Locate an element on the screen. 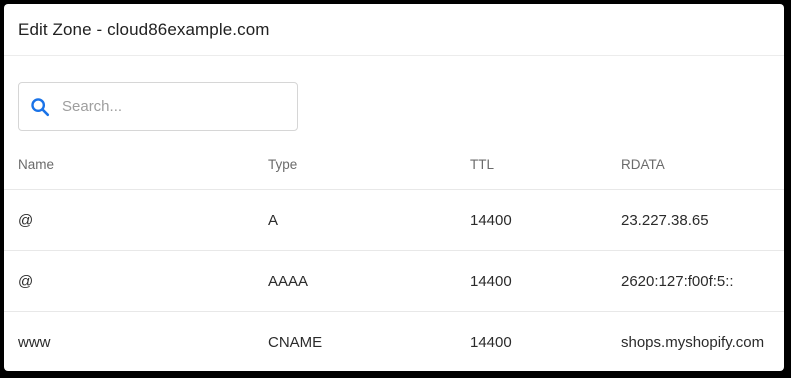  record-type: A is located at coordinates (273, 220).